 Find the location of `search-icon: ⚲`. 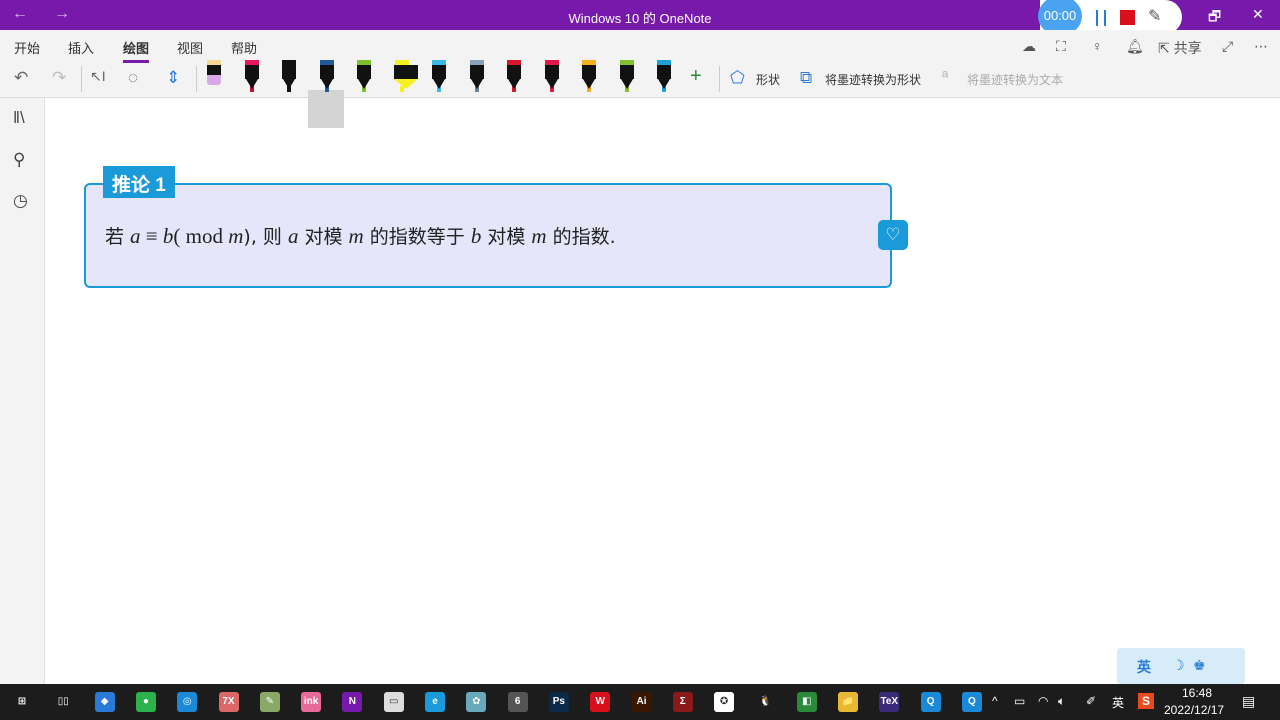

search-icon: ⚲ is located at coordinates (19, 160).